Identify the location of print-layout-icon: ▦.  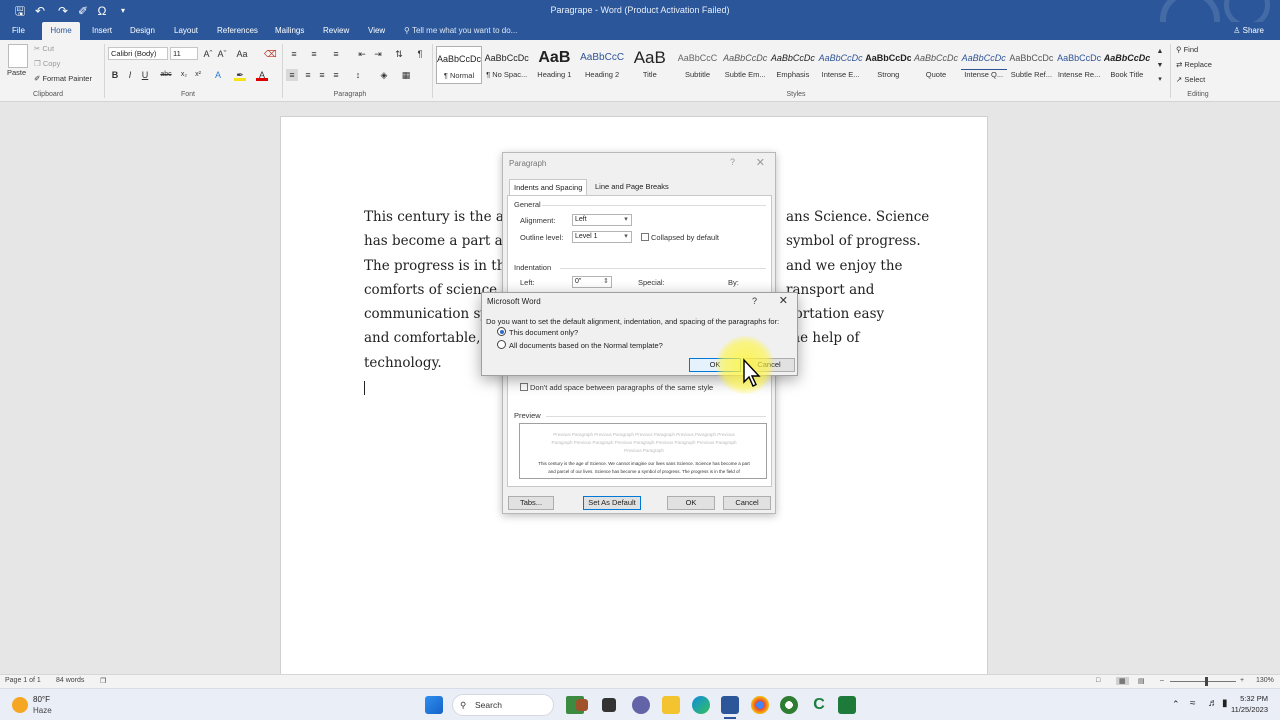
(1122, 681).